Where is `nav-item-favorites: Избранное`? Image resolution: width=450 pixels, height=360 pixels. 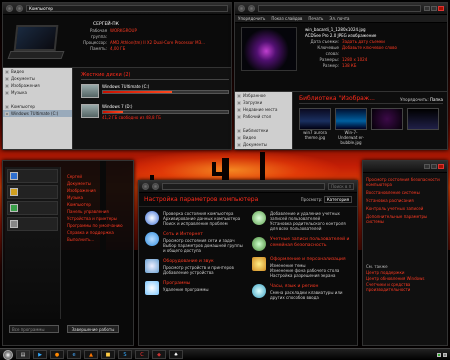
nav-item-favorites: Избранное is located at coordinates (263, 95).